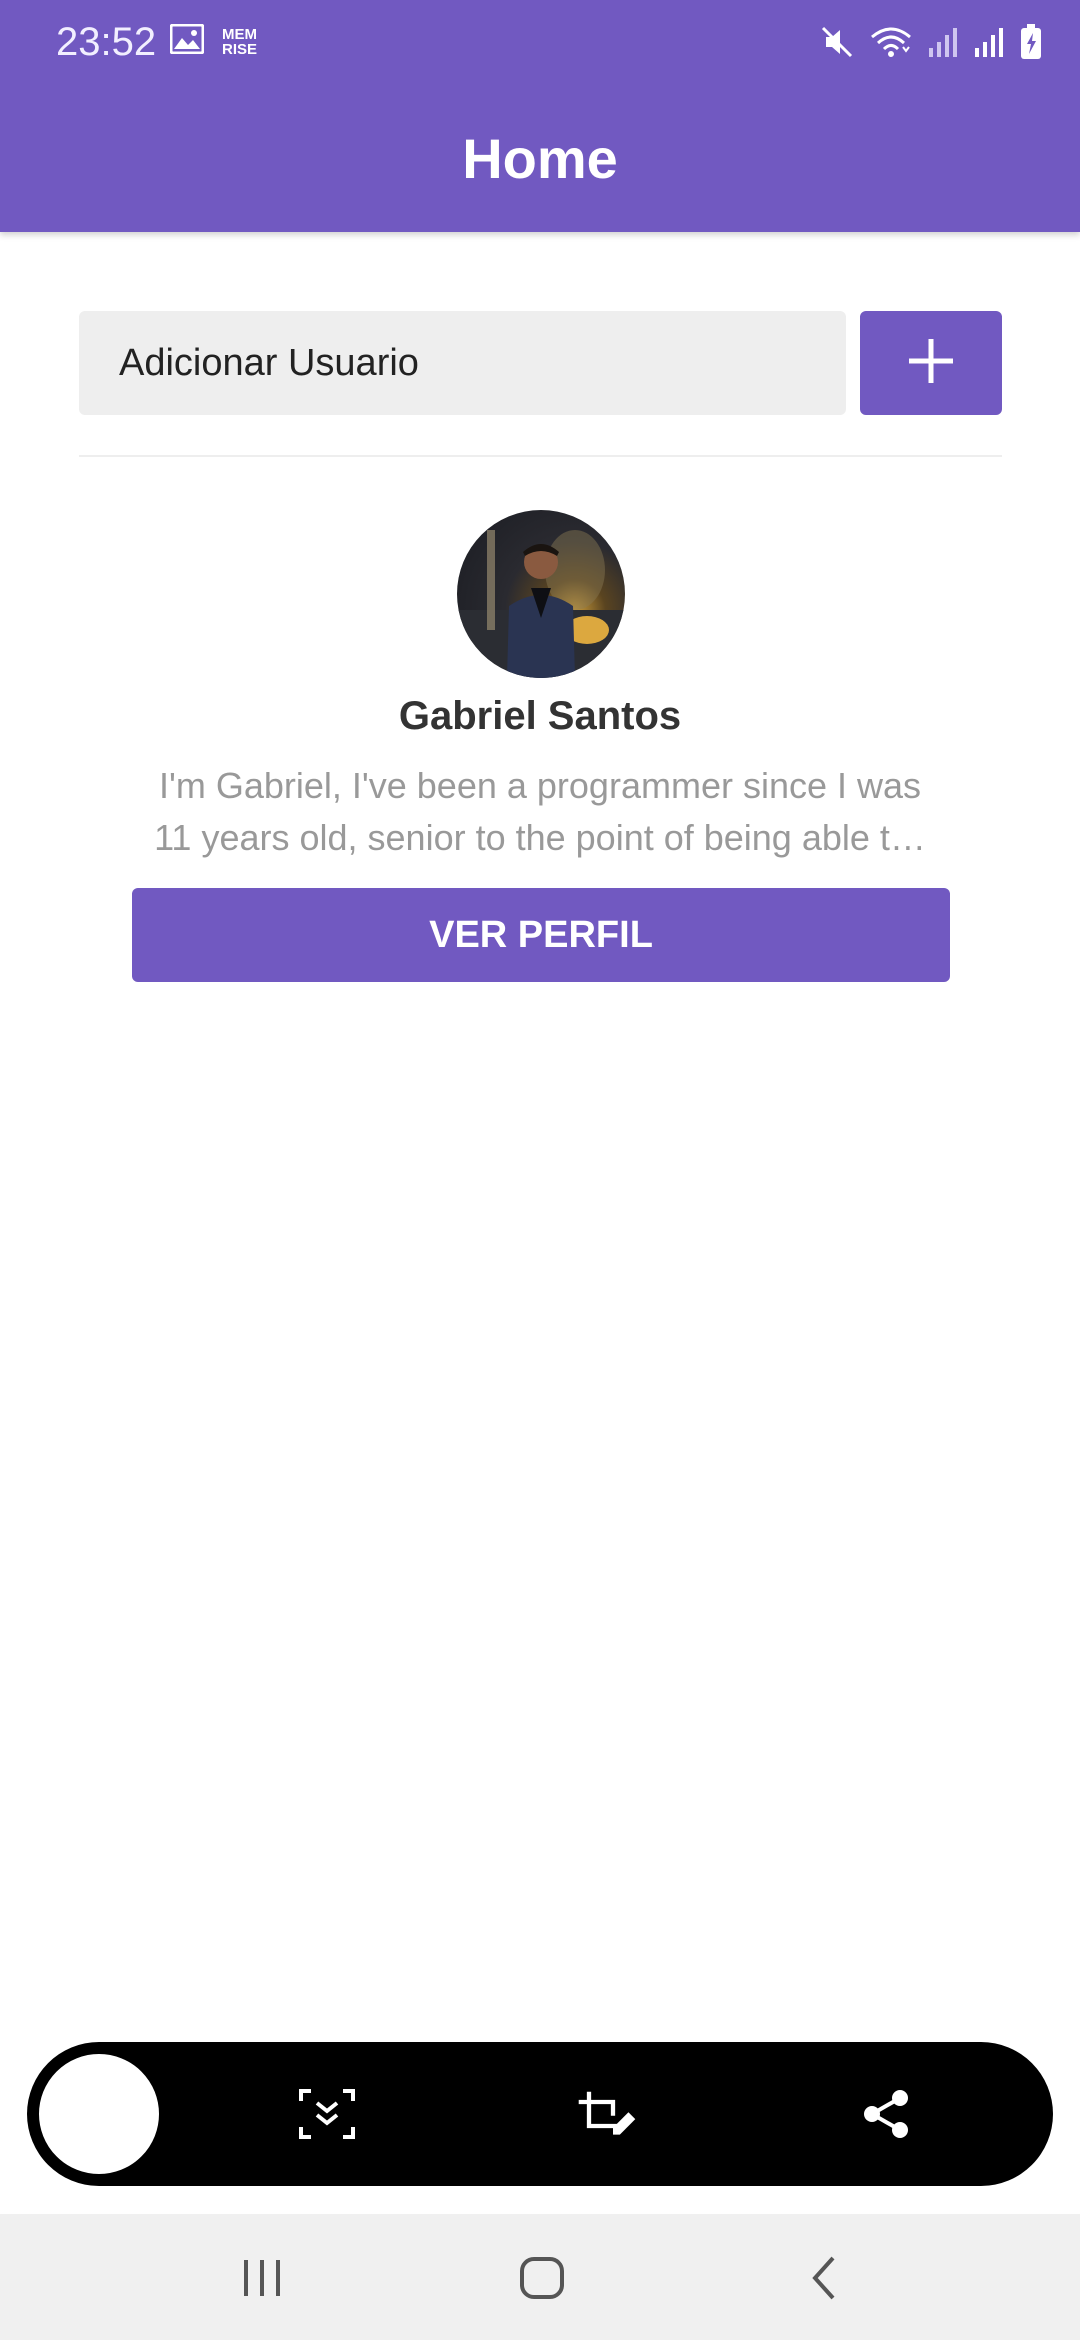  I want to click on add-user-form, so click(540, 363).